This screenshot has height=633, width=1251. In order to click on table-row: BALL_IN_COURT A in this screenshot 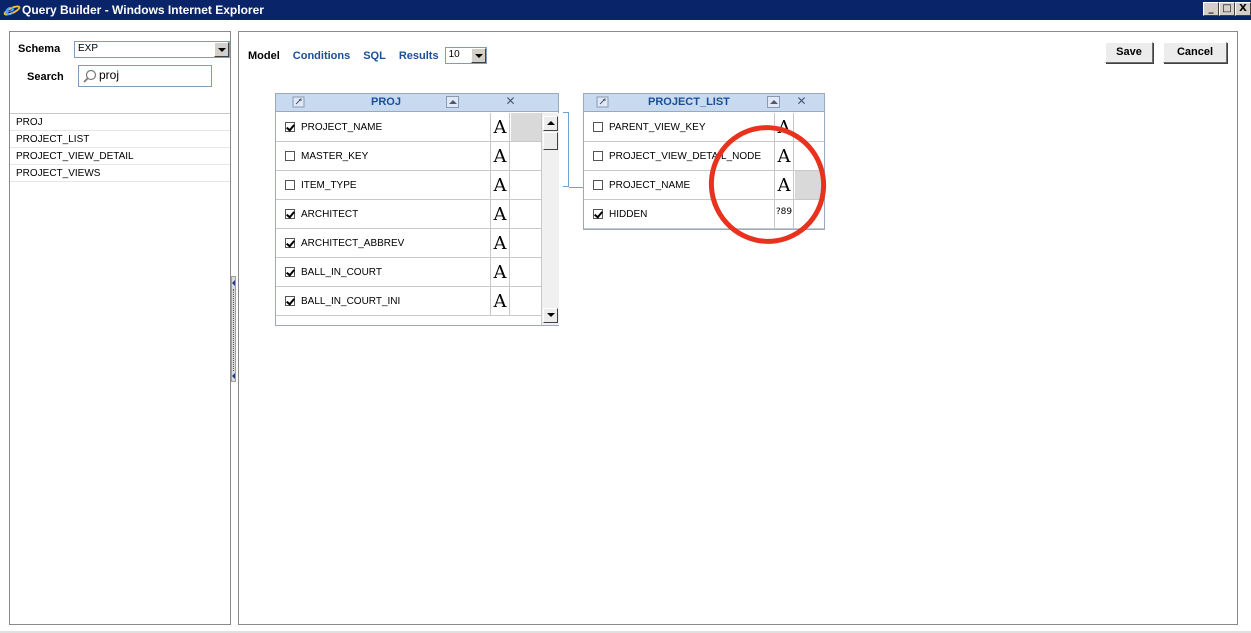, I will do `click(408, 272)`.